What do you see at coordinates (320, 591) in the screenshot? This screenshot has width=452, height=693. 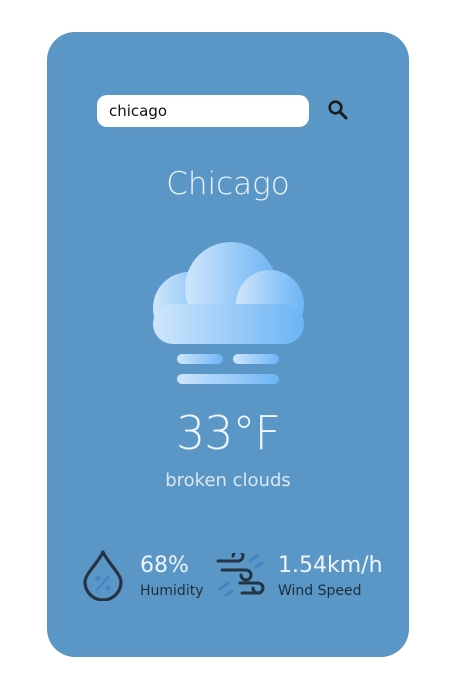 I see `wind-speed-label: Wind Speed` at bounding box center [320, 591].